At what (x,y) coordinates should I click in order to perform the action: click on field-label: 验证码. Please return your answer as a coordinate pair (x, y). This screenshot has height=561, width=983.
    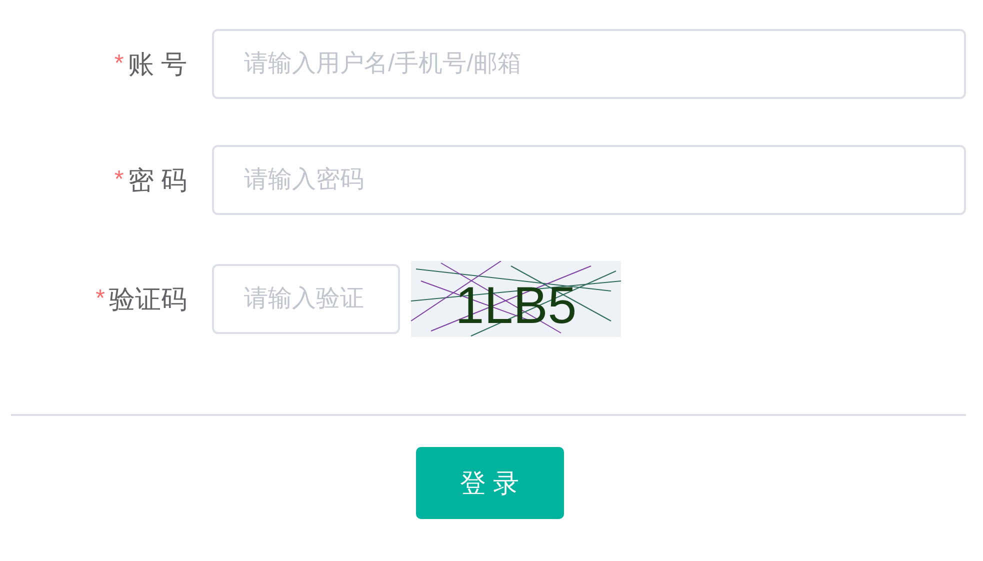
    Looking at the image, I should click on (148, 299).